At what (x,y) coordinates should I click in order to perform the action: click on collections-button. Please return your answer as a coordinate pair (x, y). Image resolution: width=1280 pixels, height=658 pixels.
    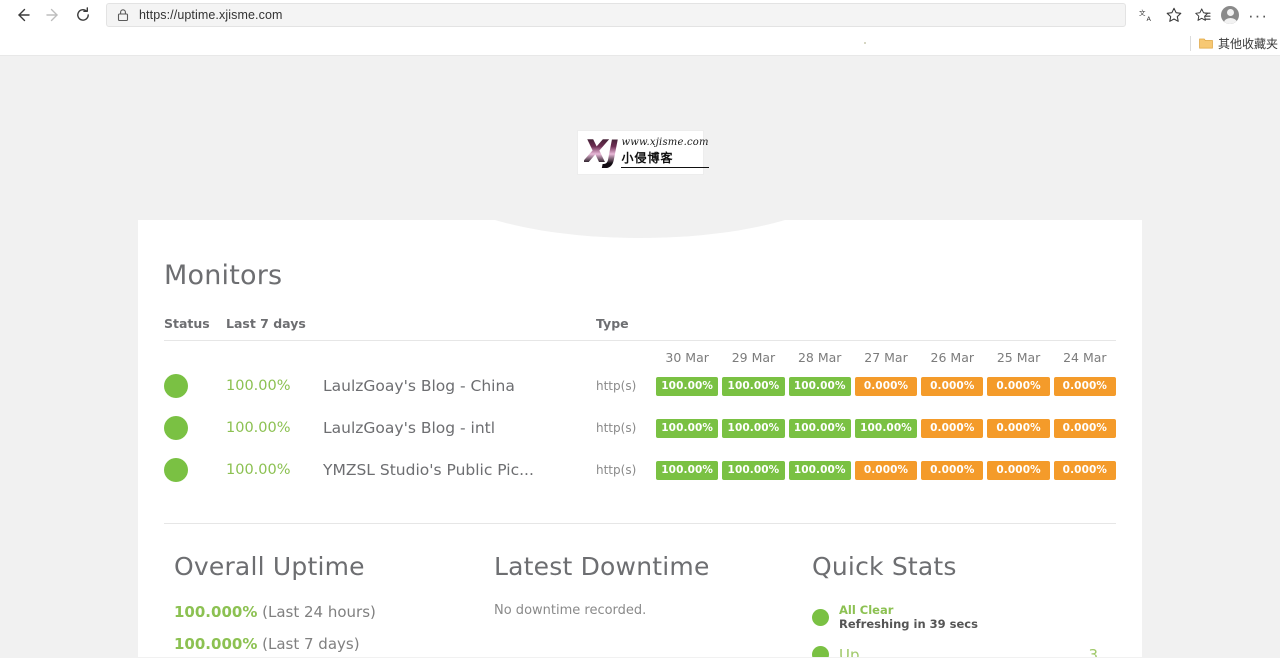
    Looking at the image, I should click on (1202, 15).